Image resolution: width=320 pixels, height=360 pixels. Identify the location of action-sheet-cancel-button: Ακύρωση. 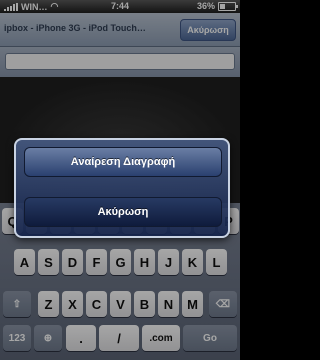
(123, 212).